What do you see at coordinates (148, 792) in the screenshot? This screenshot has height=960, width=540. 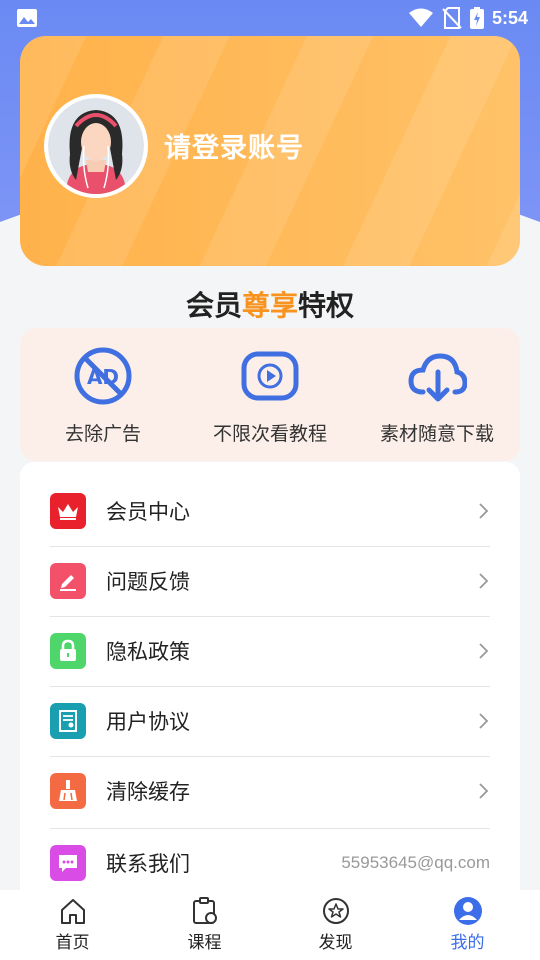 I see `menu-item-label: 清除缓存` at bounding box center [148, 792].